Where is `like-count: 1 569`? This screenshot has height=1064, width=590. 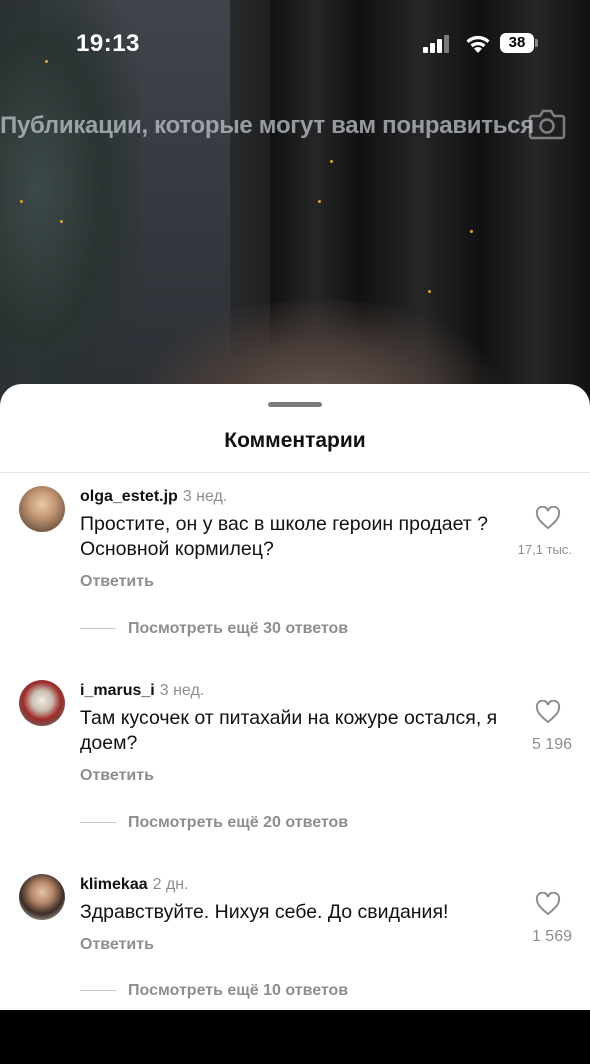 like-count: 1 569 is located at coordinates (551, 936).